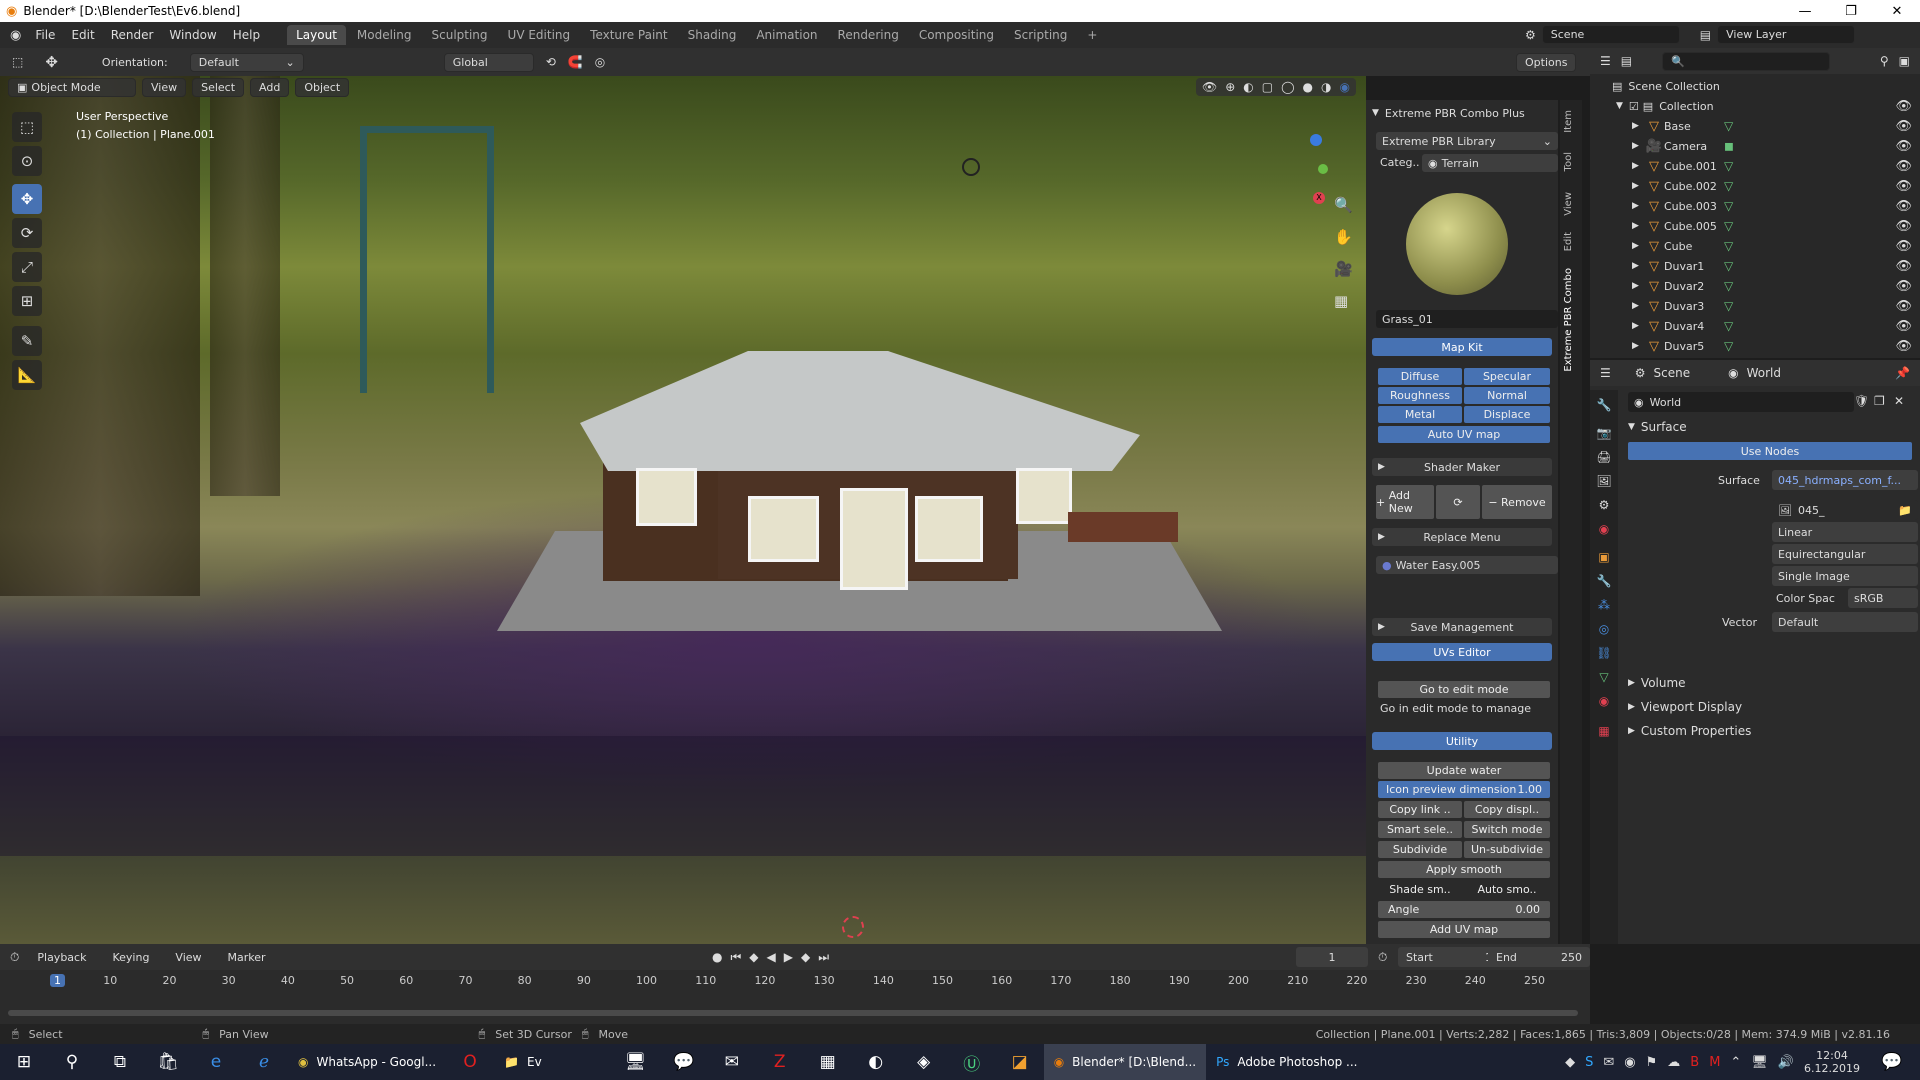  What do you see at coordinates (684, 1062) in the screenshot?
I see `app-icon: 💬` at bounding box center [684, 1062].